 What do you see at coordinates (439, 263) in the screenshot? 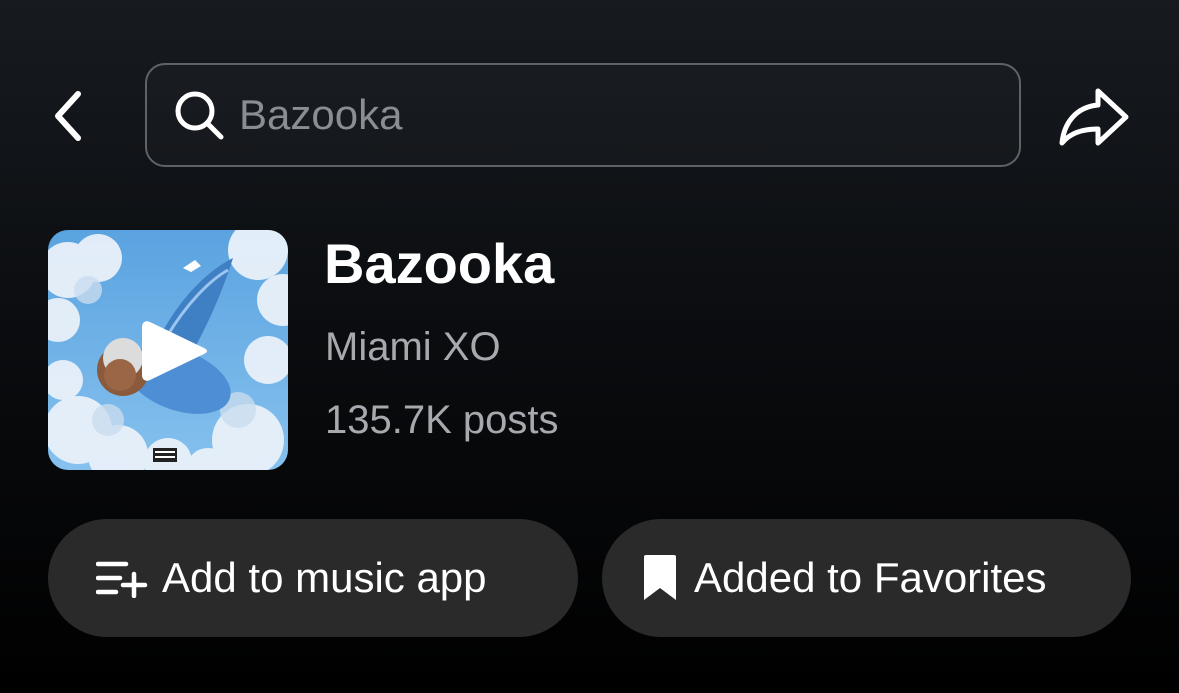
I see `track-title: Bazooka` at bounding box center [439, 263].